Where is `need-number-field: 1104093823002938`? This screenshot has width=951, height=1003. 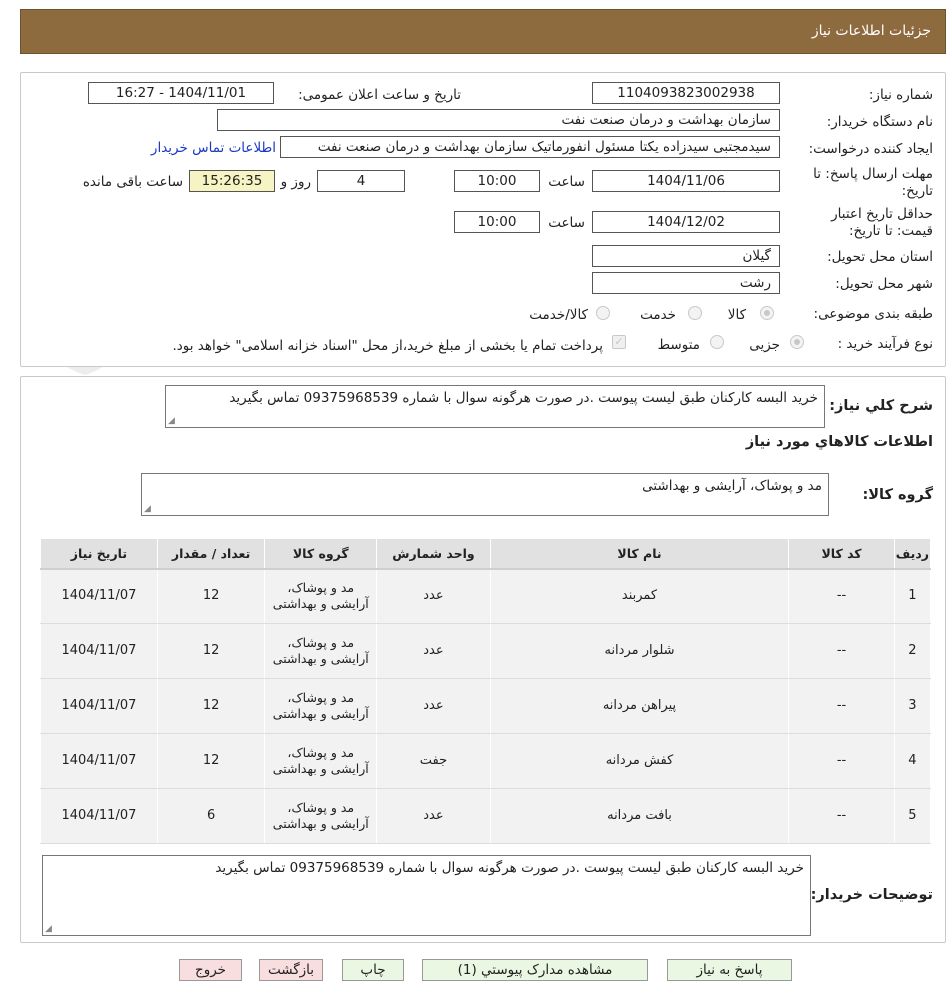 need-number-field: 1104093823002938 is located at coordinates (686, 93).